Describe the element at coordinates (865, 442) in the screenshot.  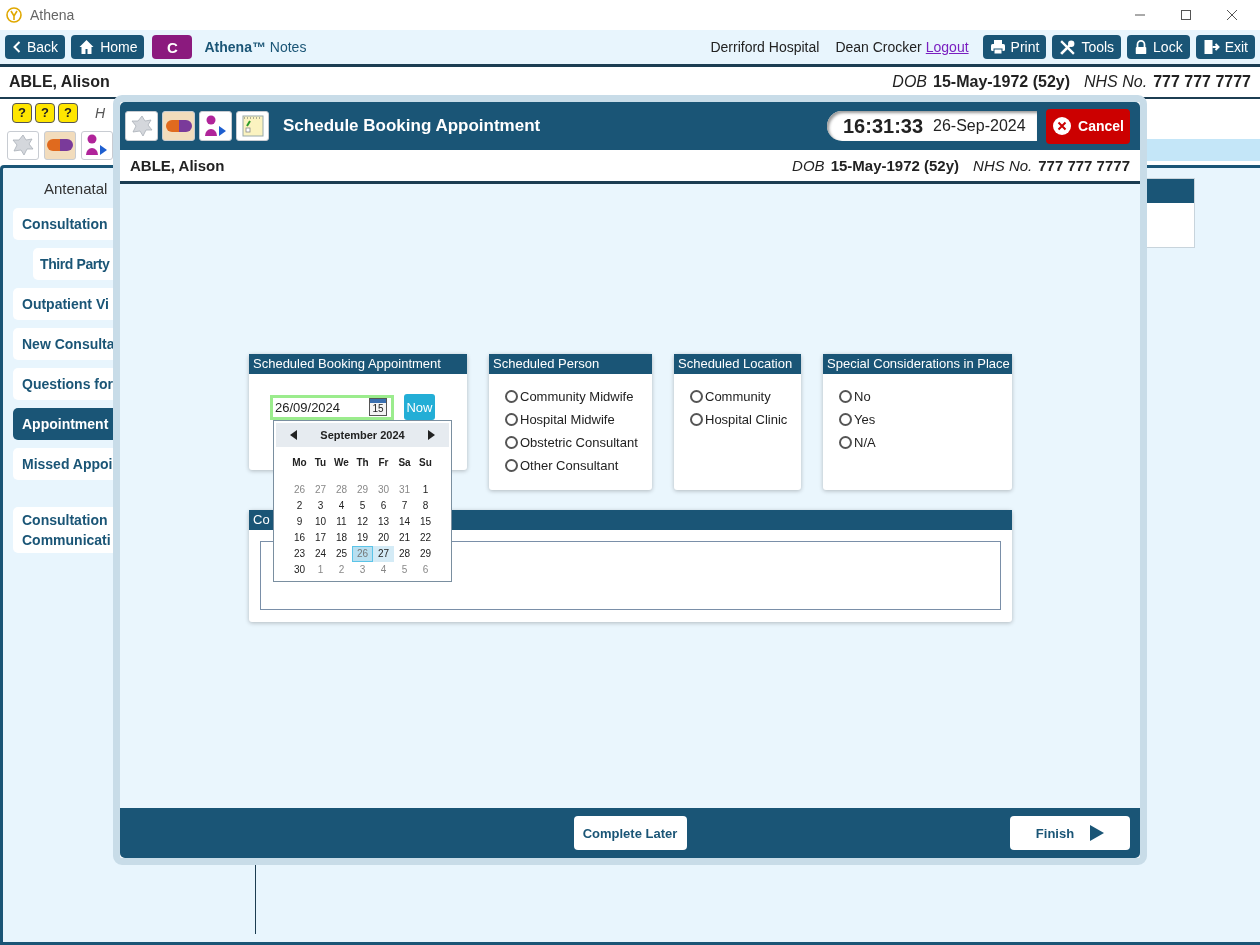
I see `option-label: N/A` at that location.